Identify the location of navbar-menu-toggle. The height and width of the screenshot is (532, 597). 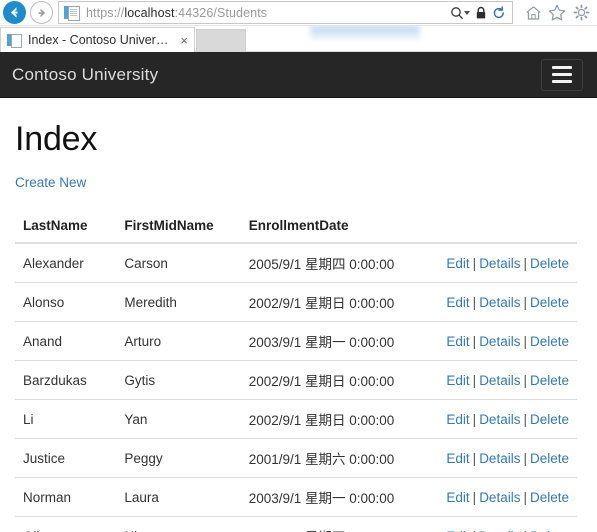
(562, 74).